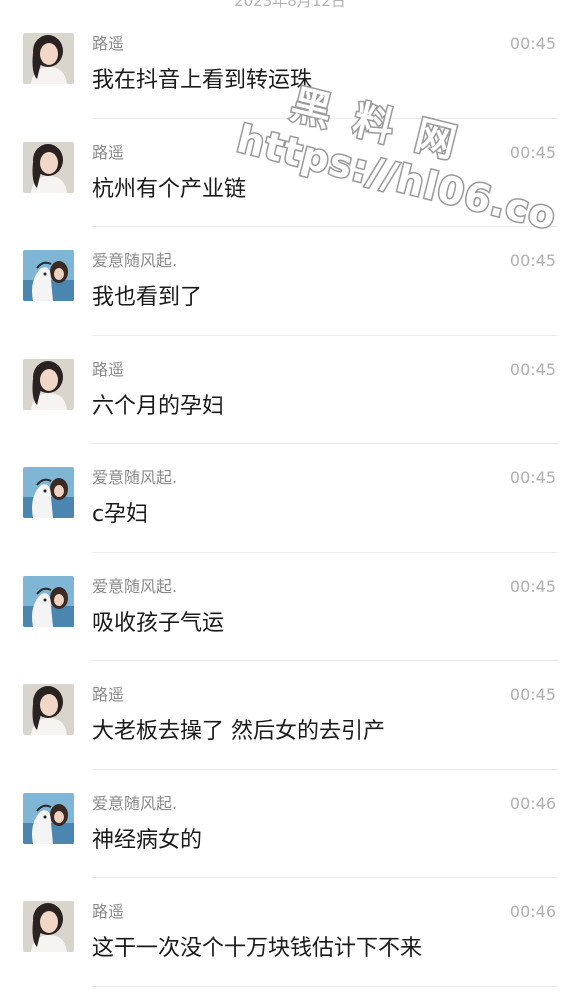  Describe the element at coordinates (290, 64) in the screenshot. I see `message-item: 路遥 00:45 我在抖音上看到转运珠` at that location.